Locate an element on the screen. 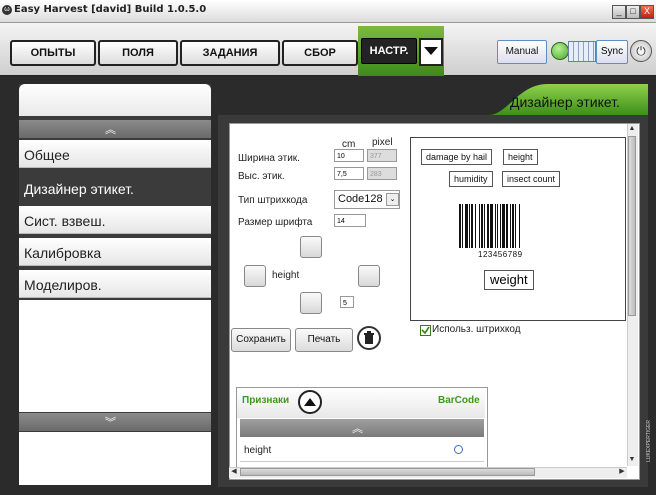 This screenshot has width=656, height=495. move-left-button is located at coordinates (255, 276).